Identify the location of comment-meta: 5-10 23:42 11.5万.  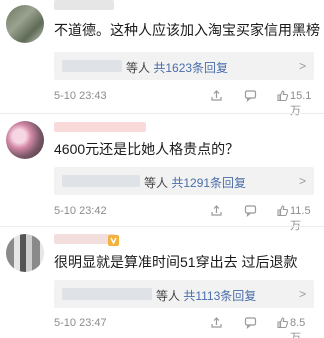
(185, 218).